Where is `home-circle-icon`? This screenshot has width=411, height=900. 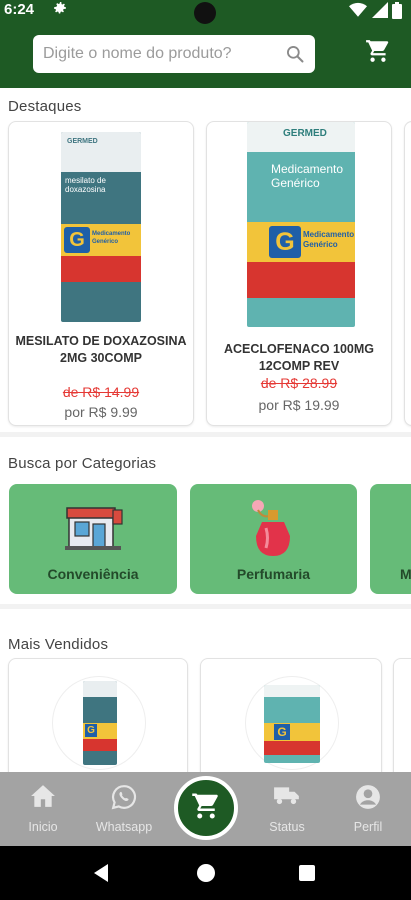
home-circle-icon is located at coordinates (206, 873).